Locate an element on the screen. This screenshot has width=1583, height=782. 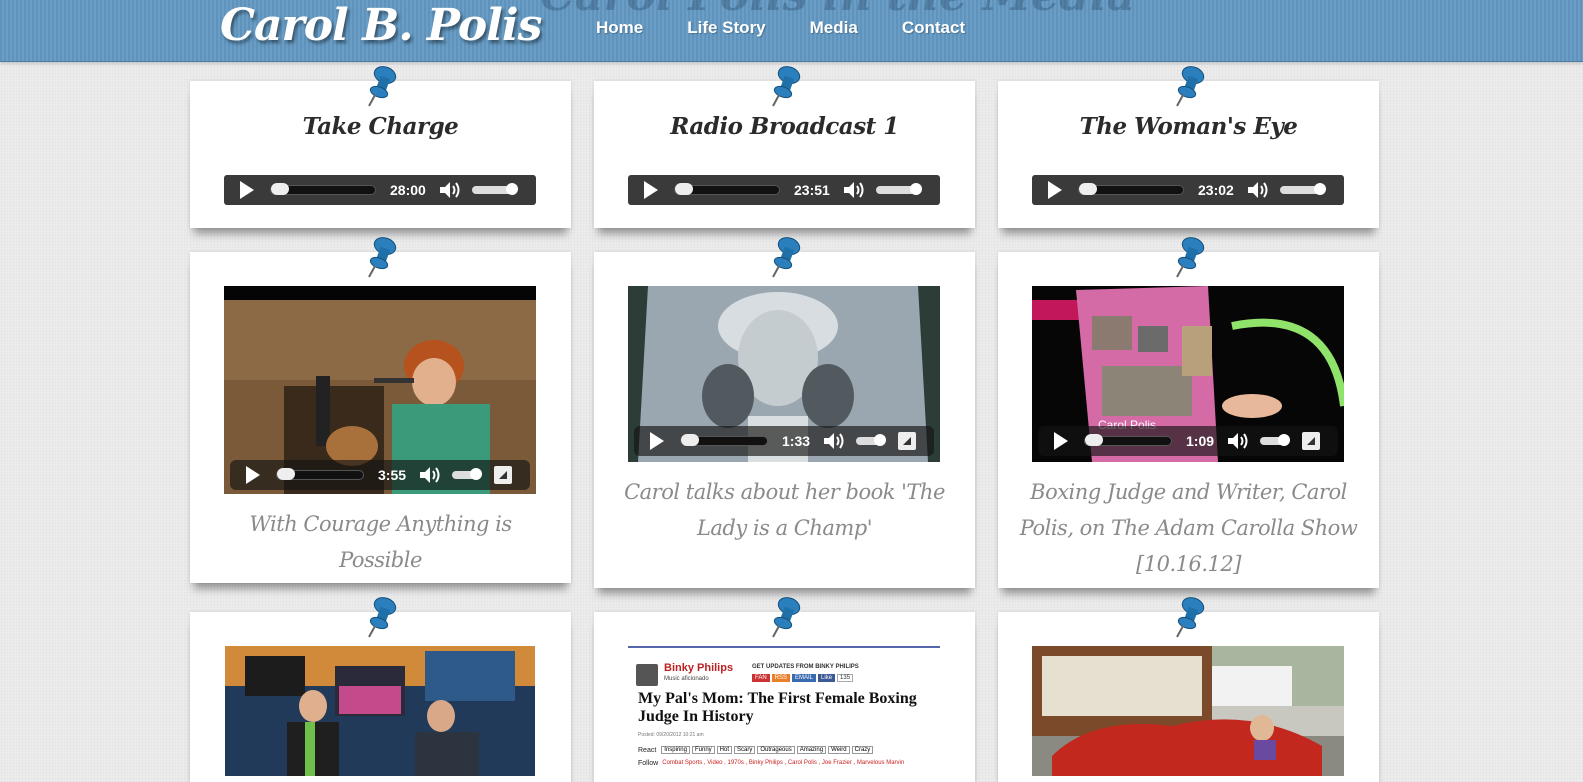
site-logo: Carol B. Polis is located at coordinates (381, 25).